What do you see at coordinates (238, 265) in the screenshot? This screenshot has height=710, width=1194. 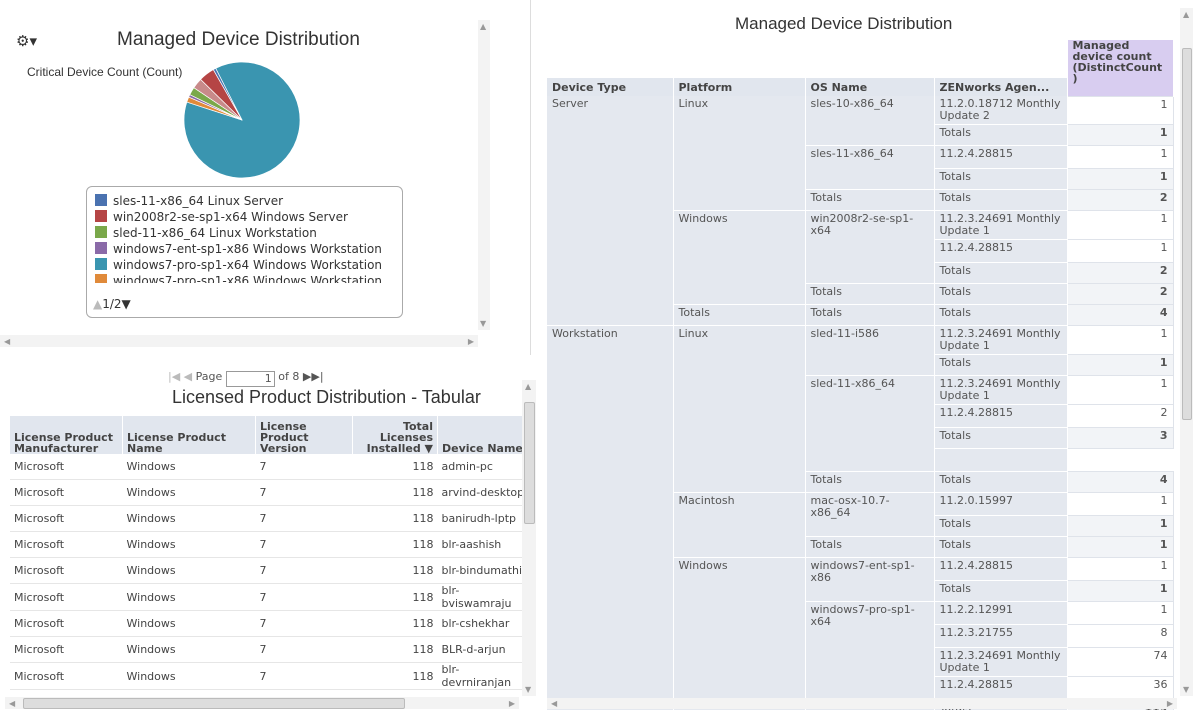 I see `legend-item: windows7-pro-sp1-x64 Windows Workstation` at bounding box center [238, 265].